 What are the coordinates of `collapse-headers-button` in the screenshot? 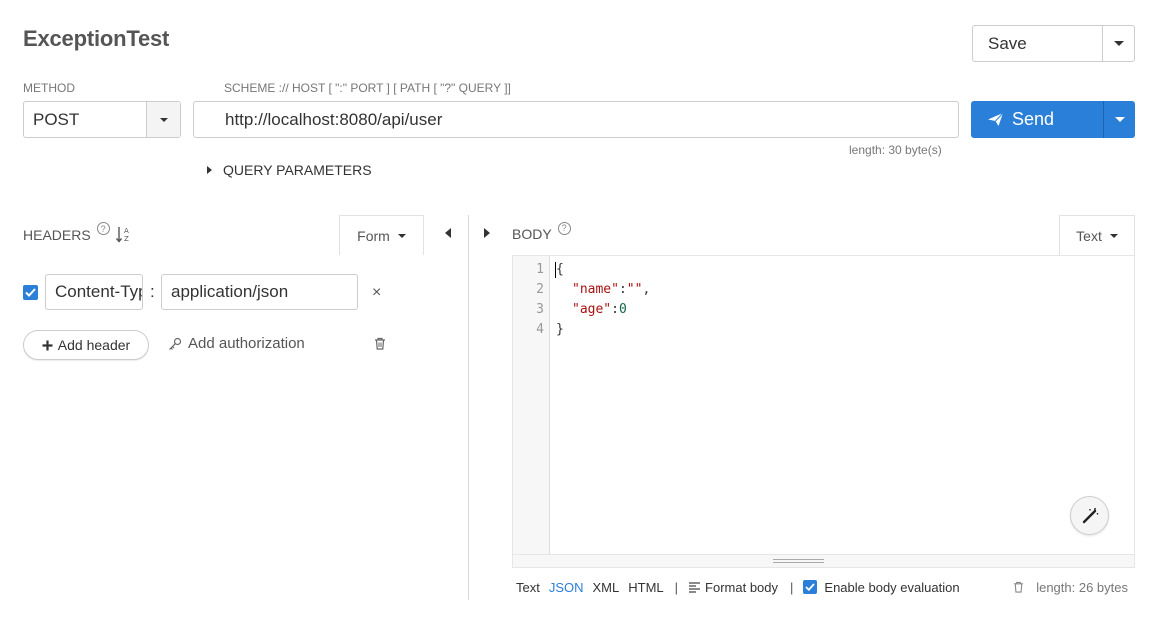 It's located at (448, 233).